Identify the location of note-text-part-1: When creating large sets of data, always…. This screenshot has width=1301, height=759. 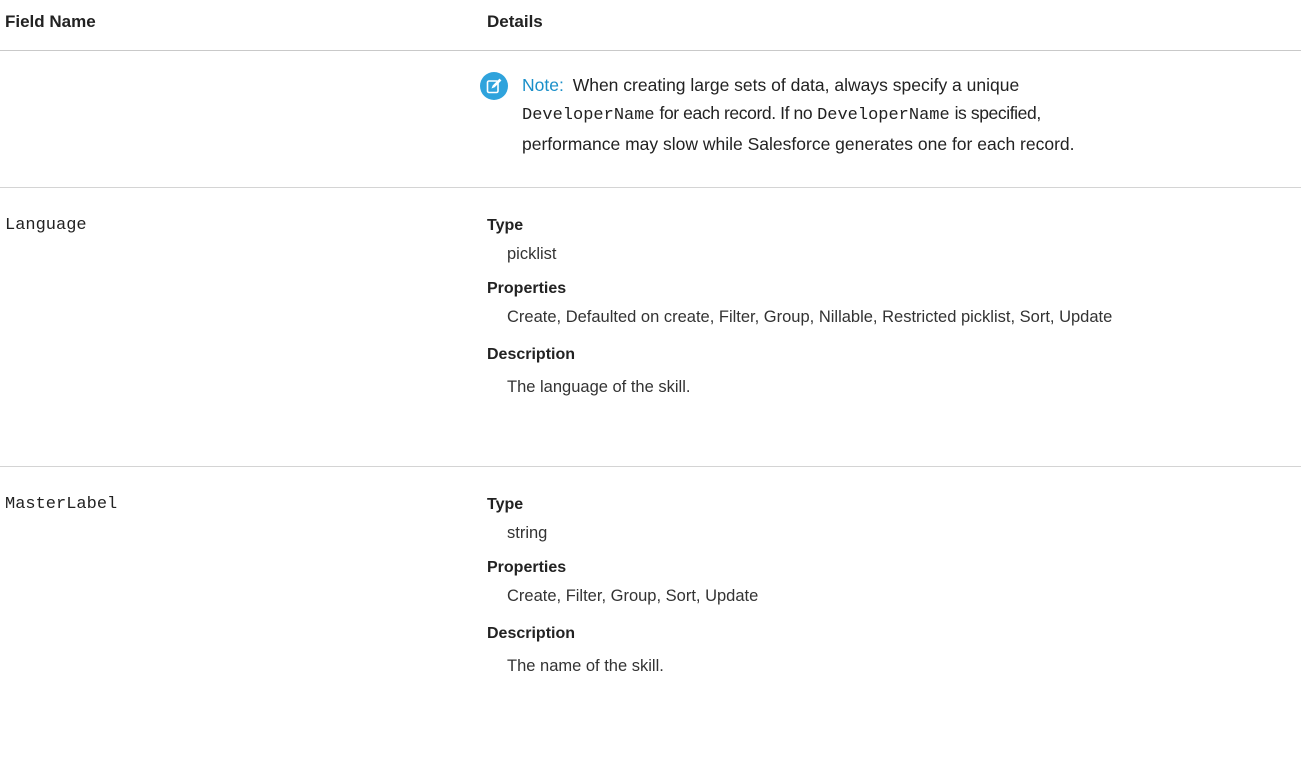
(796, 85).